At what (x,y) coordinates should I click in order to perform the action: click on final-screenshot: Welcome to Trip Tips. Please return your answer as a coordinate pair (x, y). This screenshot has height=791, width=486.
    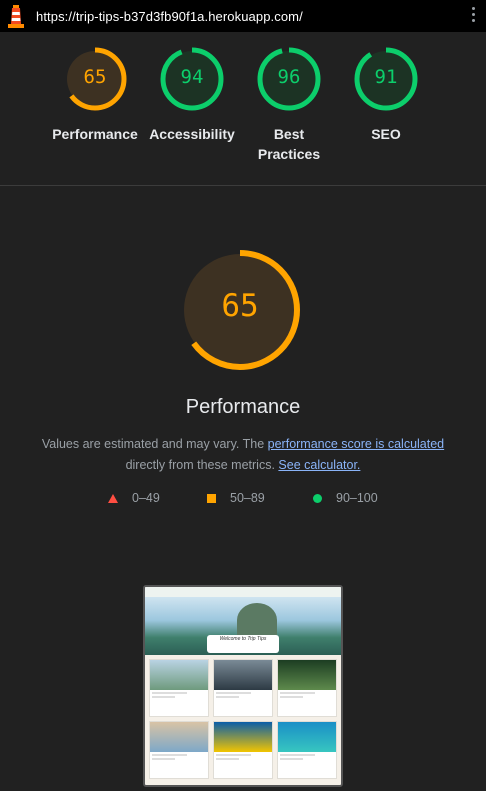
    Looking at the image, I should click on (243, 686).